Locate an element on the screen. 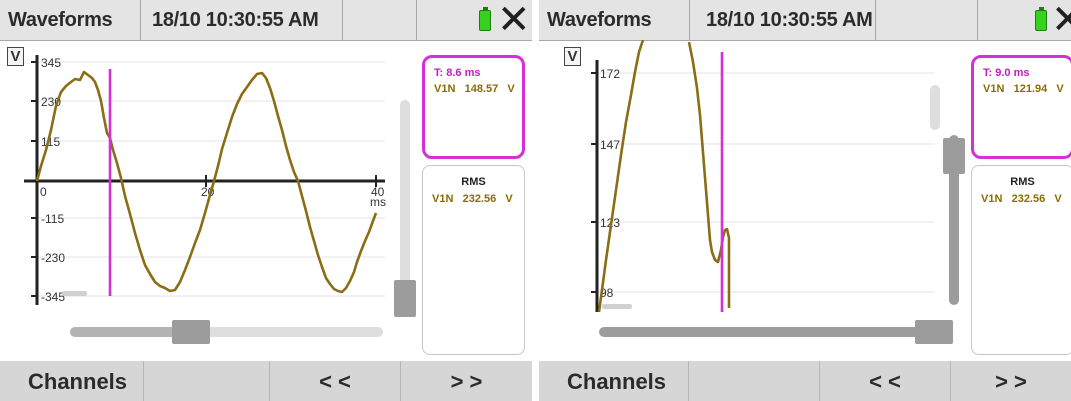 Image resolution: width=1071 pixels, height=401 pixels. cursor-time: T: 9.0 ms is located at coordinates (1006, 73).